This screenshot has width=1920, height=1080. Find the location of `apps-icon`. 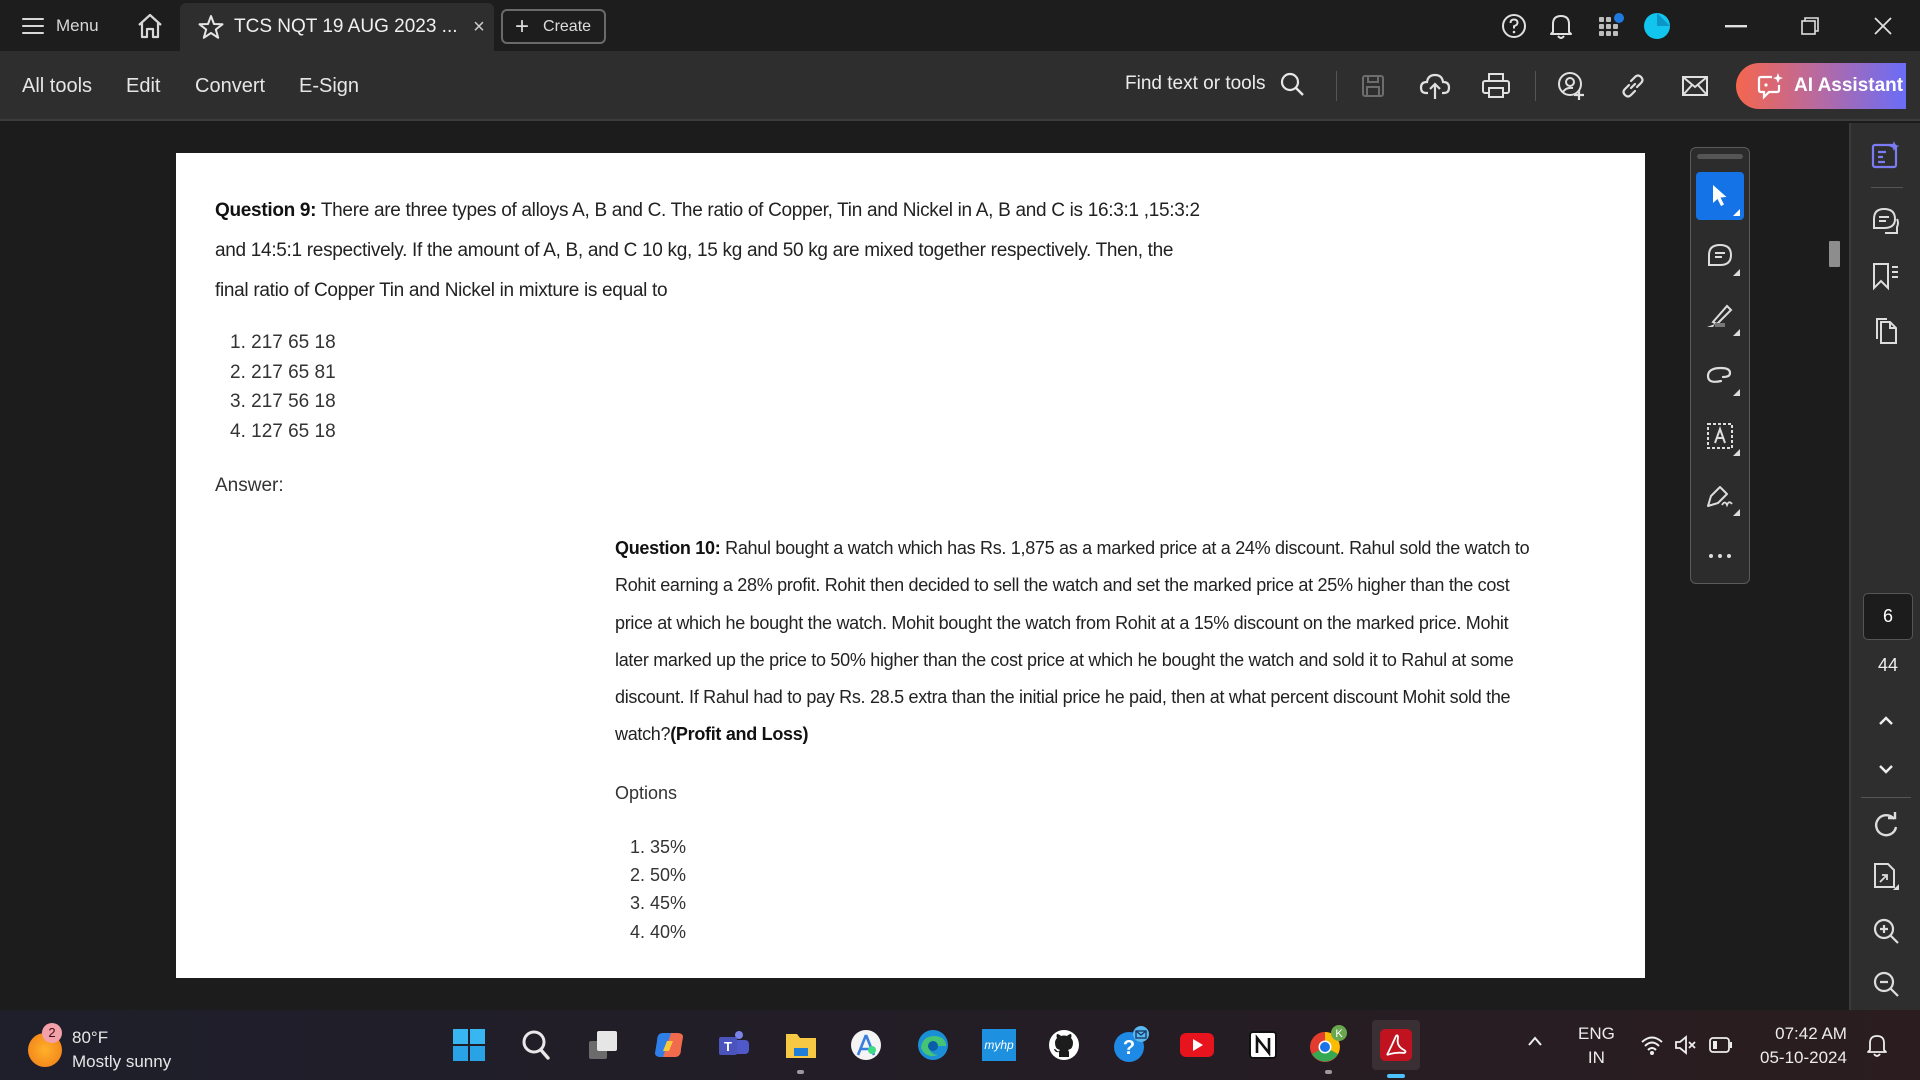

apps-icon is located at coordinates (1611, 24).